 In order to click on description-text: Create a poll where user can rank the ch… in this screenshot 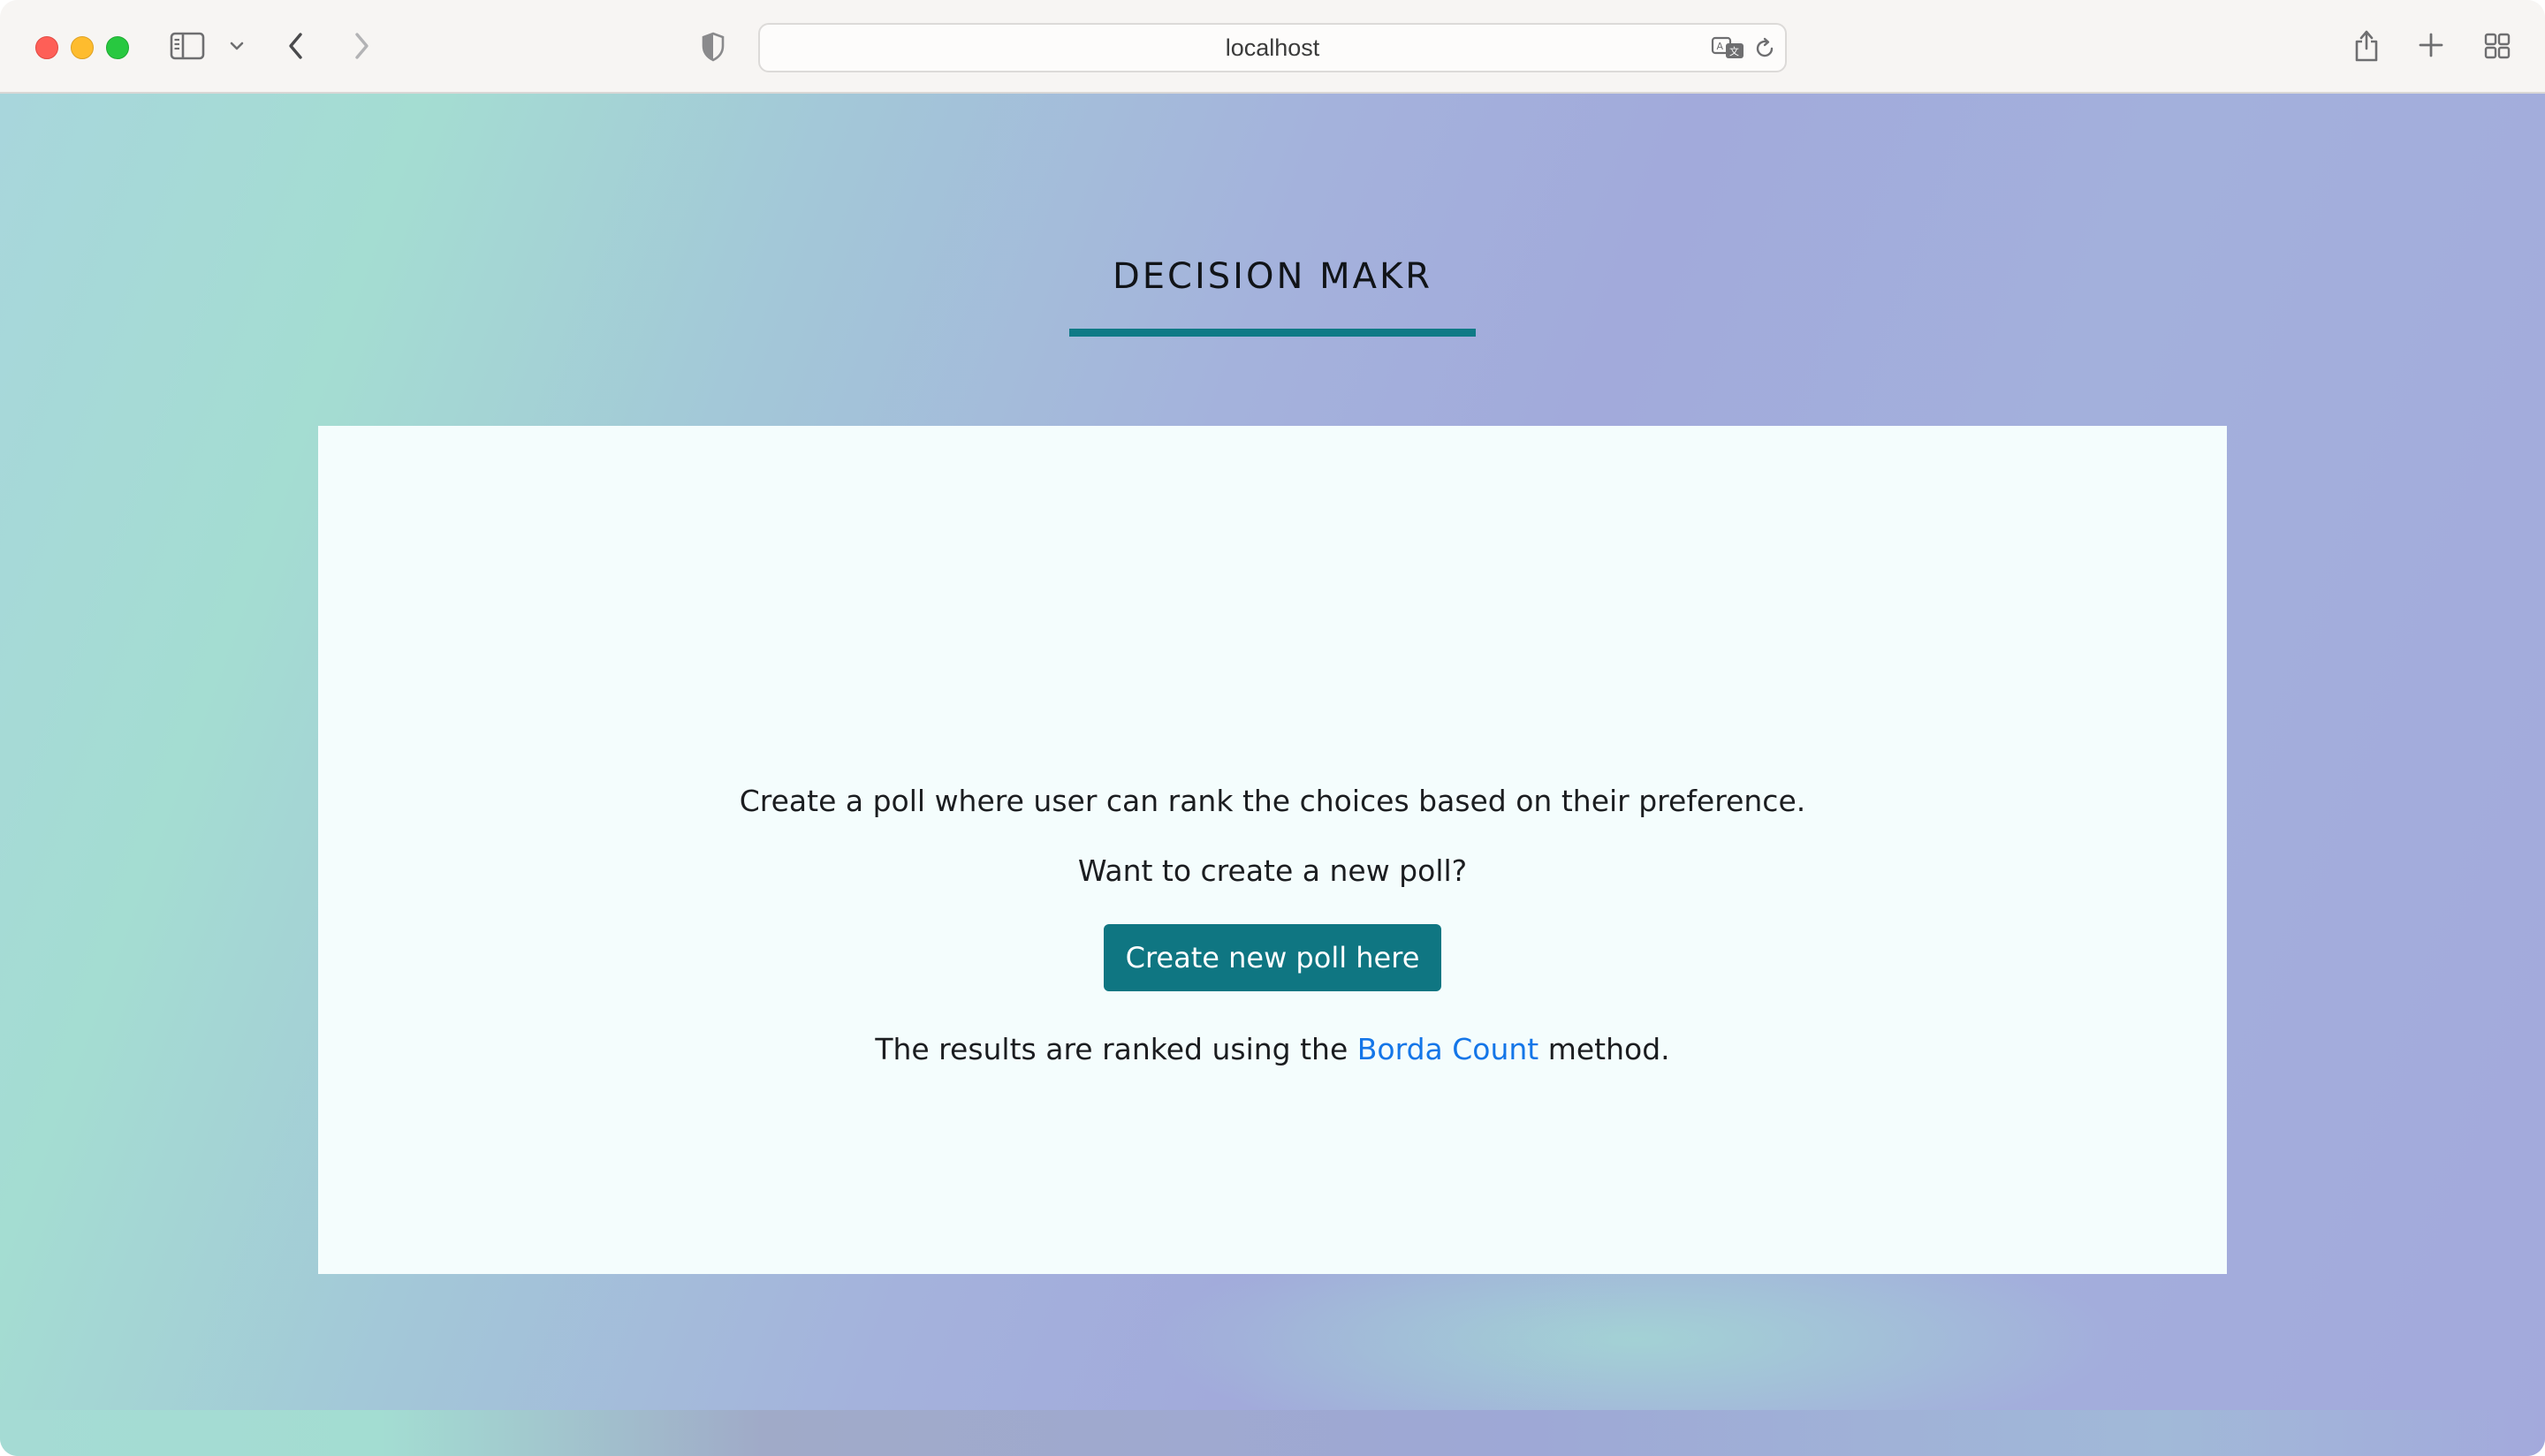, I will do `click(1272, 801)`.